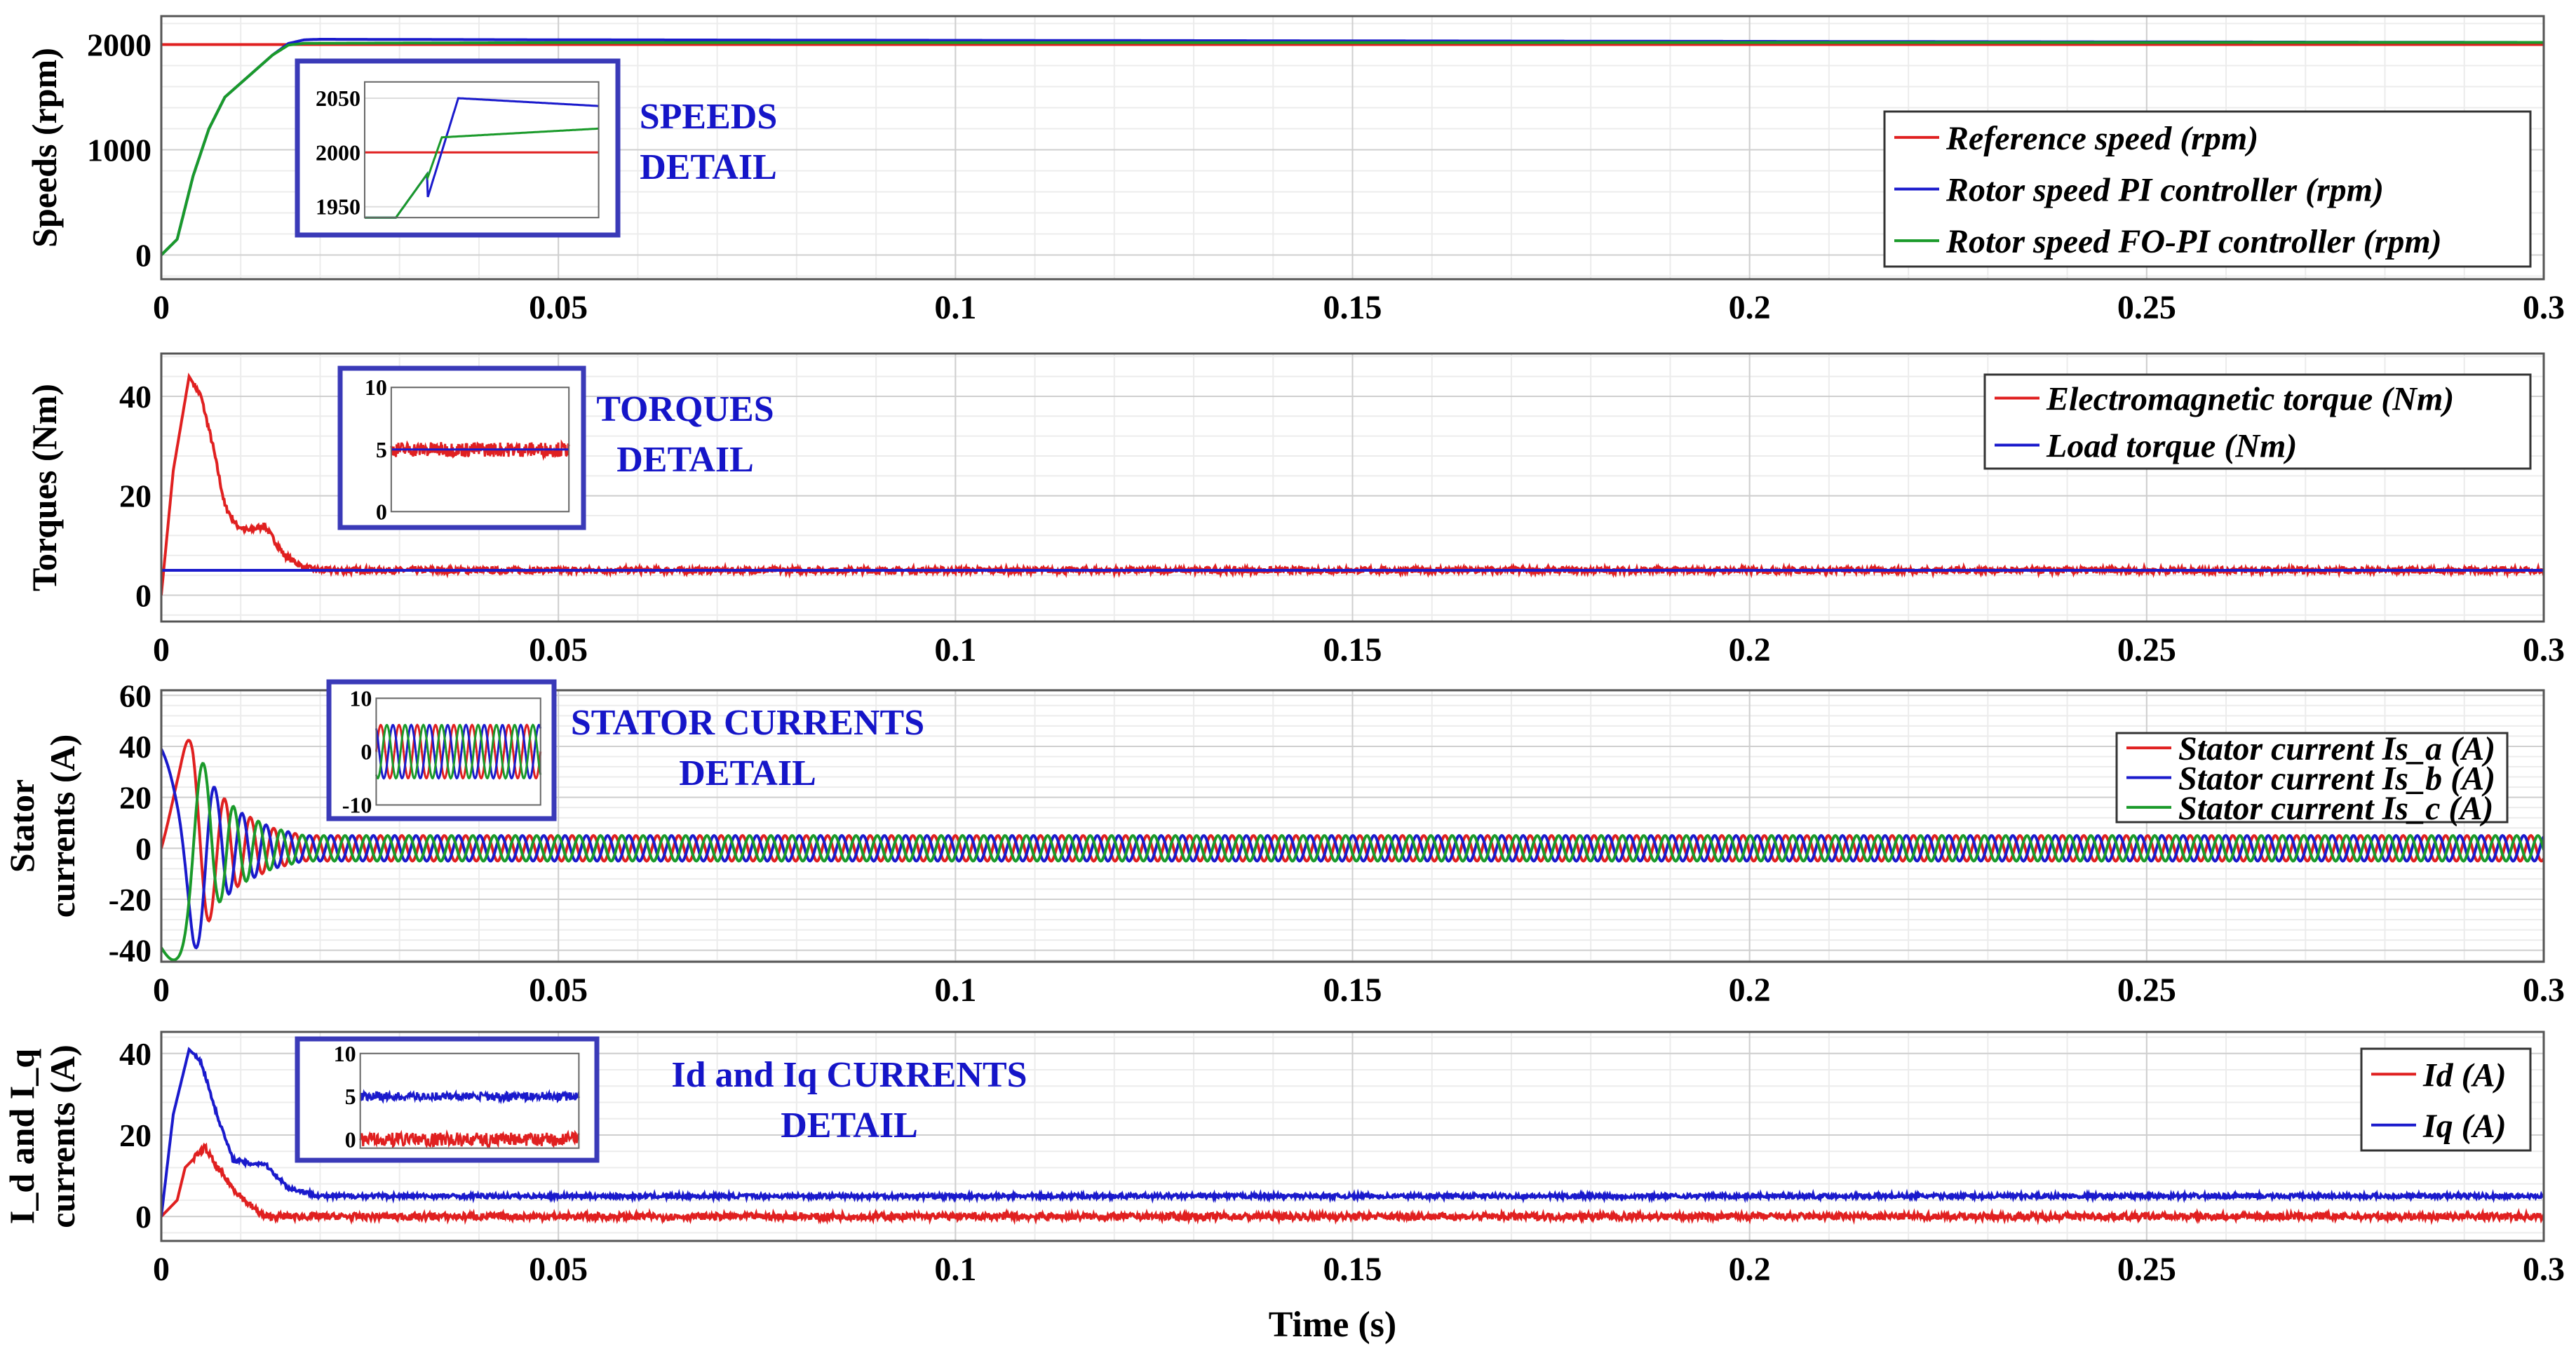 The width and height of the screenshot is (2576, 1363). I want to click on legend-entry: Iq (A), so click(2464, 1126).